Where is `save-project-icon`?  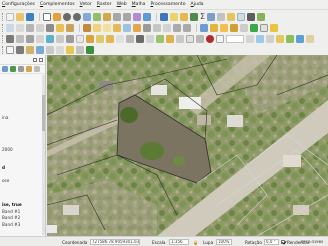
save-project-icon is located at coordinates (30, 16).